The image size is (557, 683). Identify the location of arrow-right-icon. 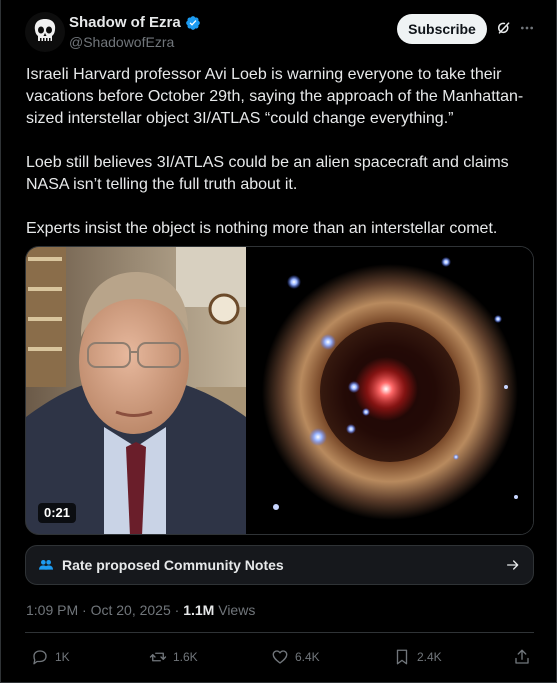
(513, 565).